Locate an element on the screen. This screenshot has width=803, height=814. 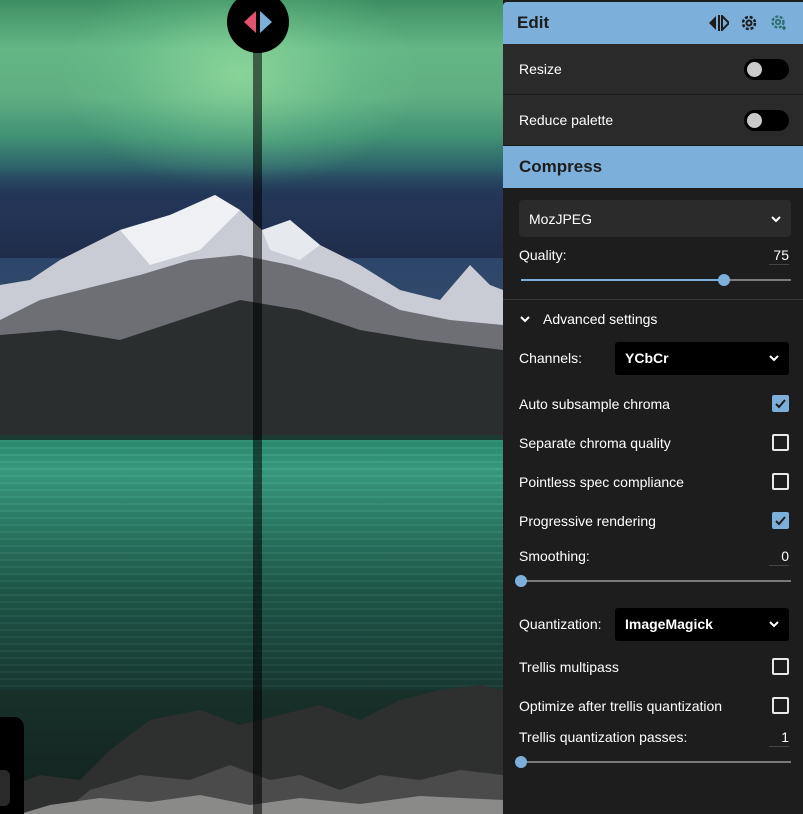
compress-header: Compress is located at coordinates (653, 167).